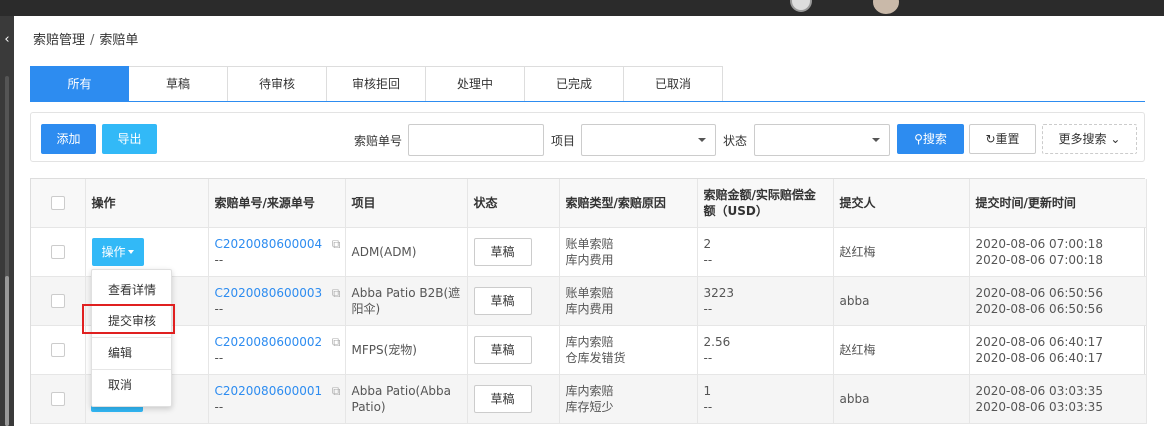 The image size is (1164, 426). I want to click on tab-cancelled: 已取消, so click(673, 84).